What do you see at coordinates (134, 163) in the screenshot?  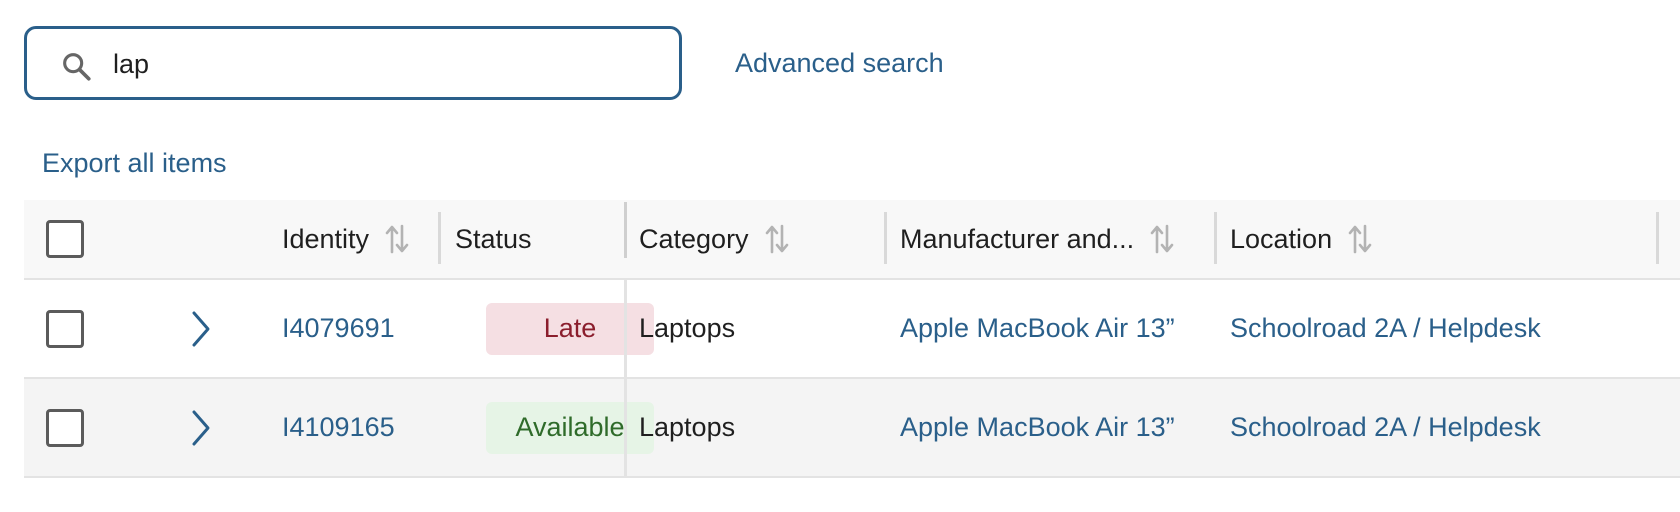 I see `export-all-items-link: Export all items` at bounding box center [134, 163].